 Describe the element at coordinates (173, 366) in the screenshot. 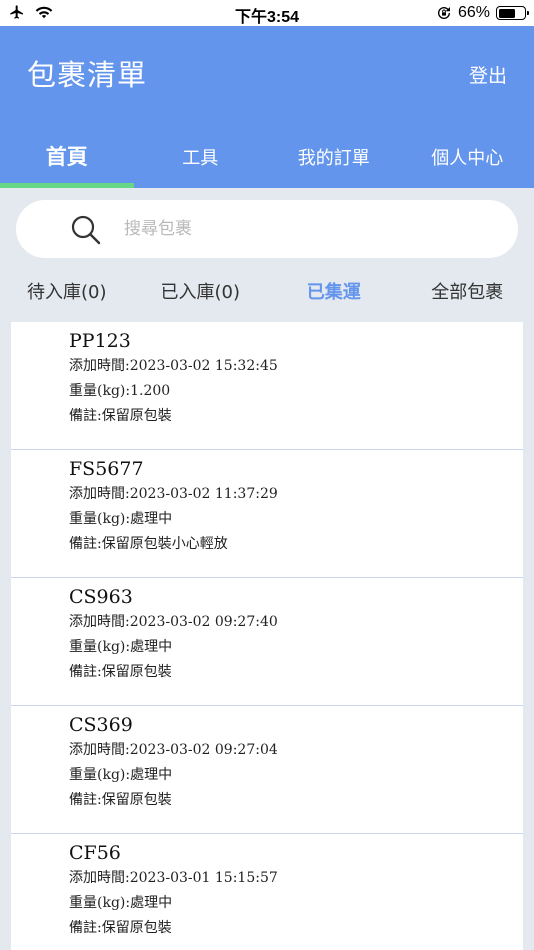

I see `package-added-time: 添加時間:2023-03-02 15:32:45` at that location.